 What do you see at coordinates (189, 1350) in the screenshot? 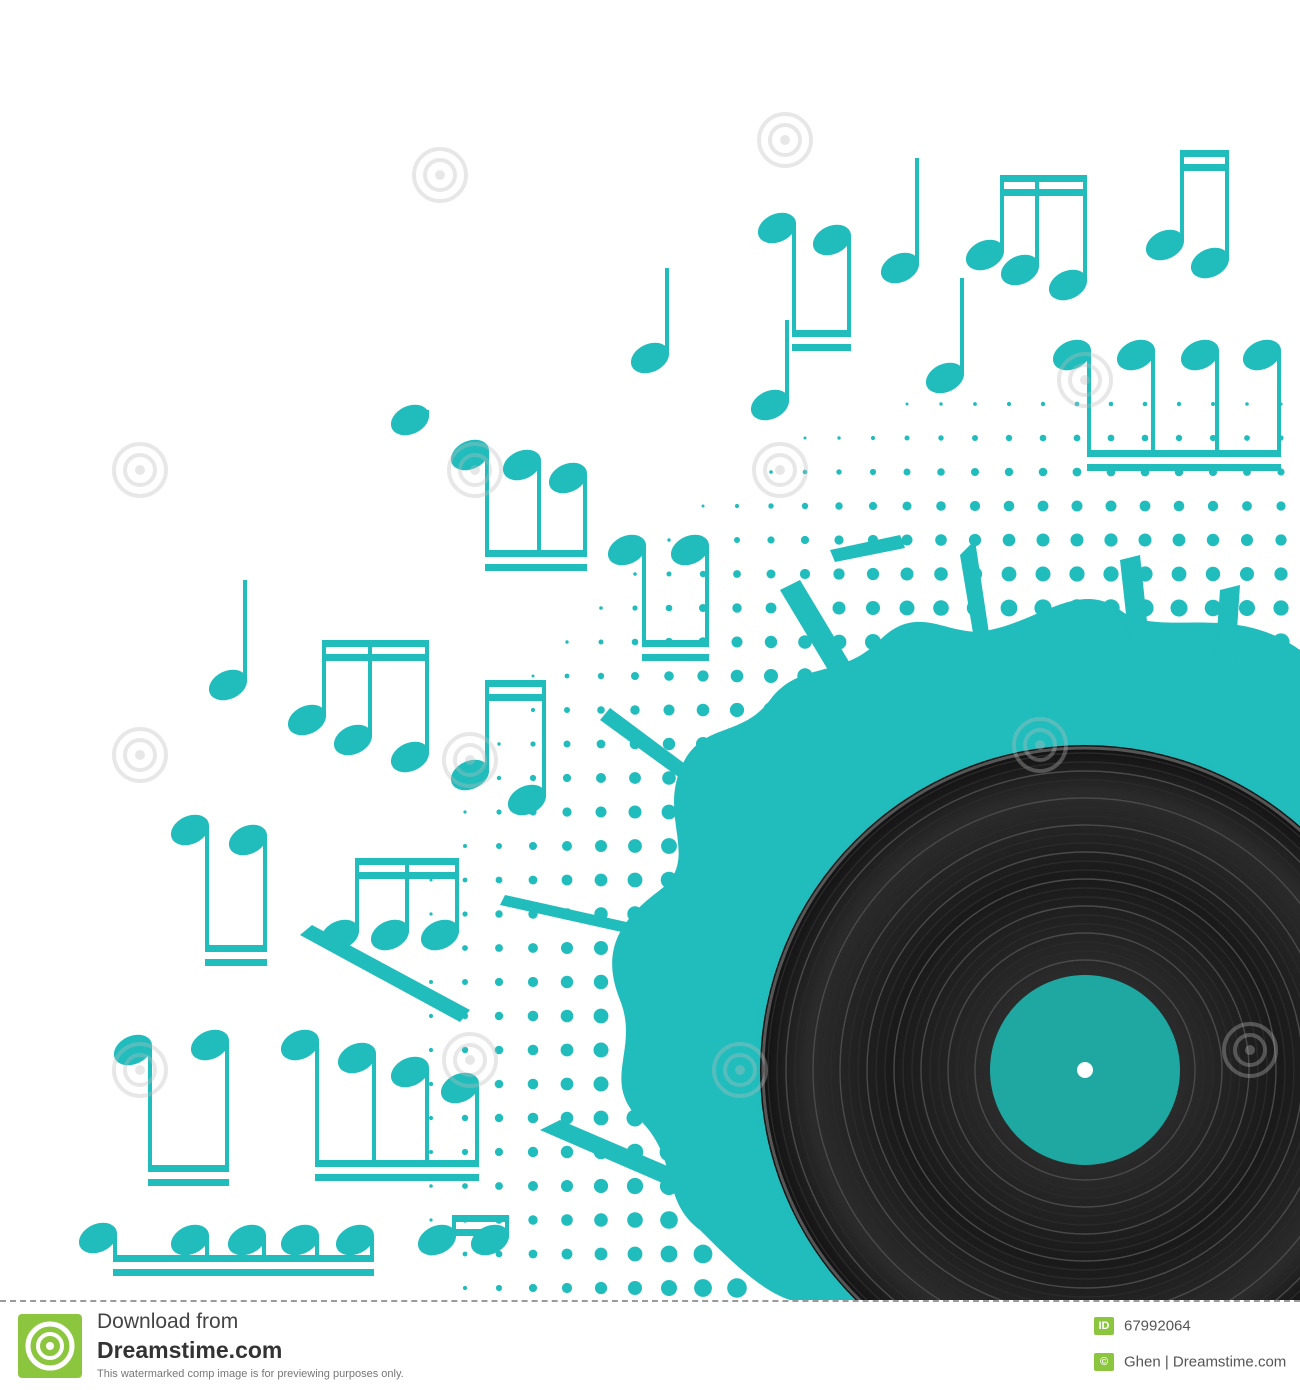
I see `download-line2: Dreamstime.com` at bounding box center [189, 1350].